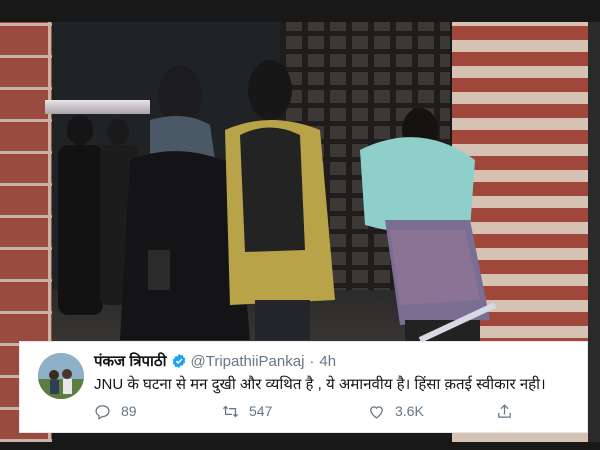 The image size is (600, 450). What do you see at coordinates (102, 412) in the screenshot?
I see `reply-icon` at bounding box center [102, 412].